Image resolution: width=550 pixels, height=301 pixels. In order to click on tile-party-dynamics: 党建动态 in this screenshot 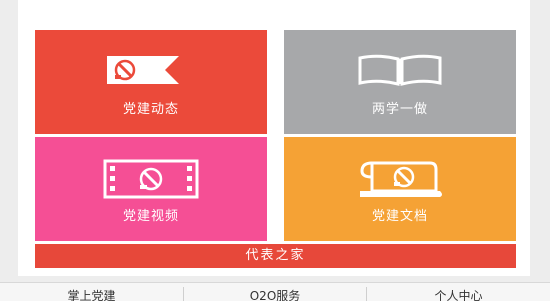, I will do `click(151, 82)`.